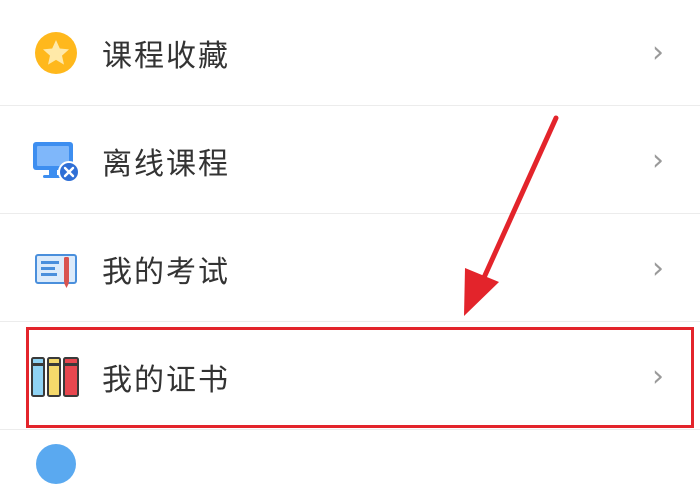 Image resolution: width=700 pixels, height=492 pixels. Describe the element at coordinates (56, 53) in the screenshot. I see `star-badge-icon` at that location.